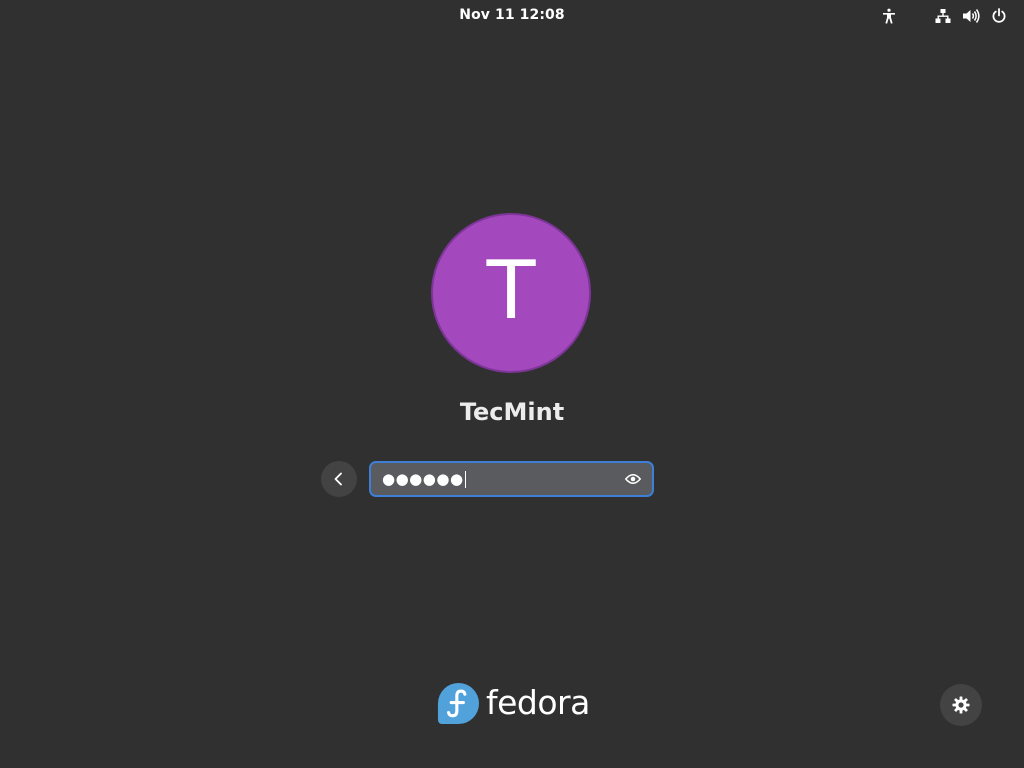  I want to click on eye-icon, so click(633, 479).